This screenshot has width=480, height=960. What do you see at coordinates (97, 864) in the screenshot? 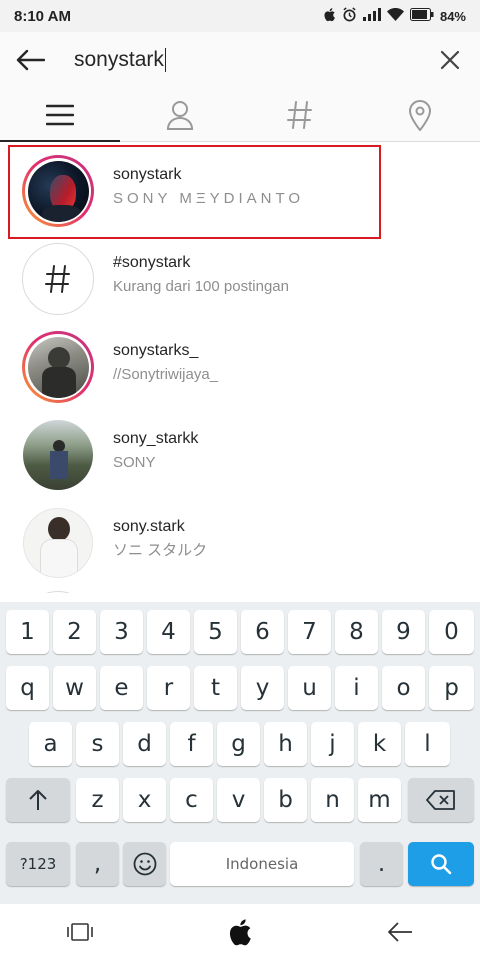
I see `key-comma: ,` at bounding box center [97, 864].